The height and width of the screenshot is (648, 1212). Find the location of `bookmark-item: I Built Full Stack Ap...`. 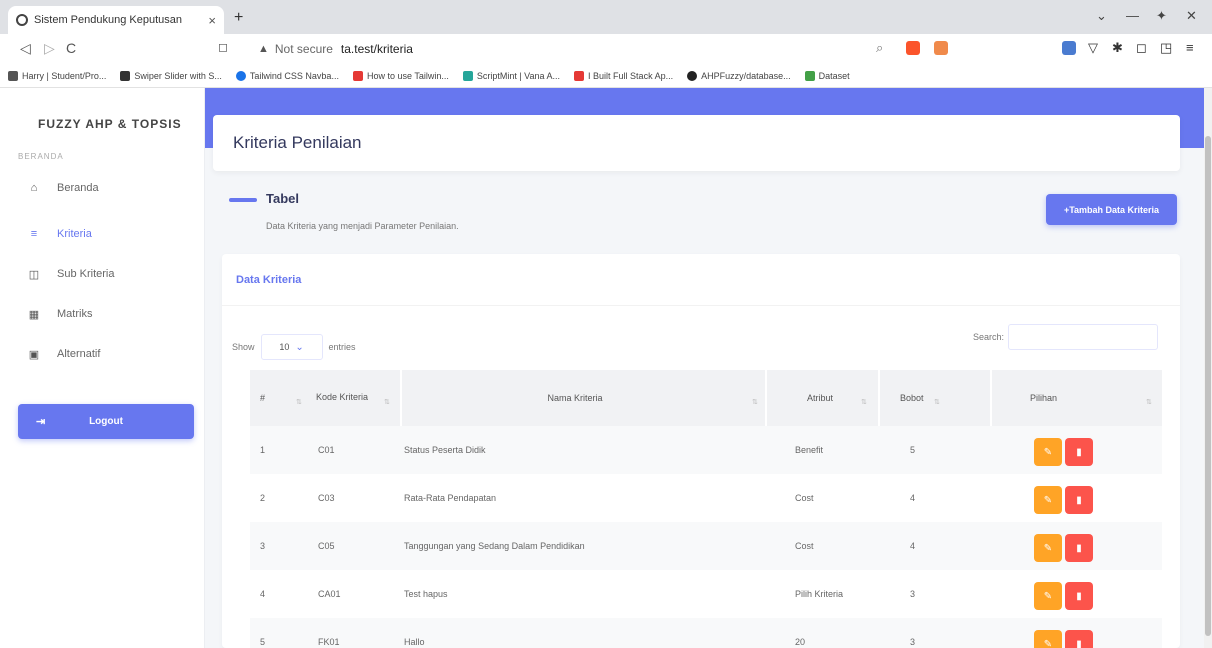

bookmark-item: I Built Full Stack Ap... is located at coordinates (623, 75).